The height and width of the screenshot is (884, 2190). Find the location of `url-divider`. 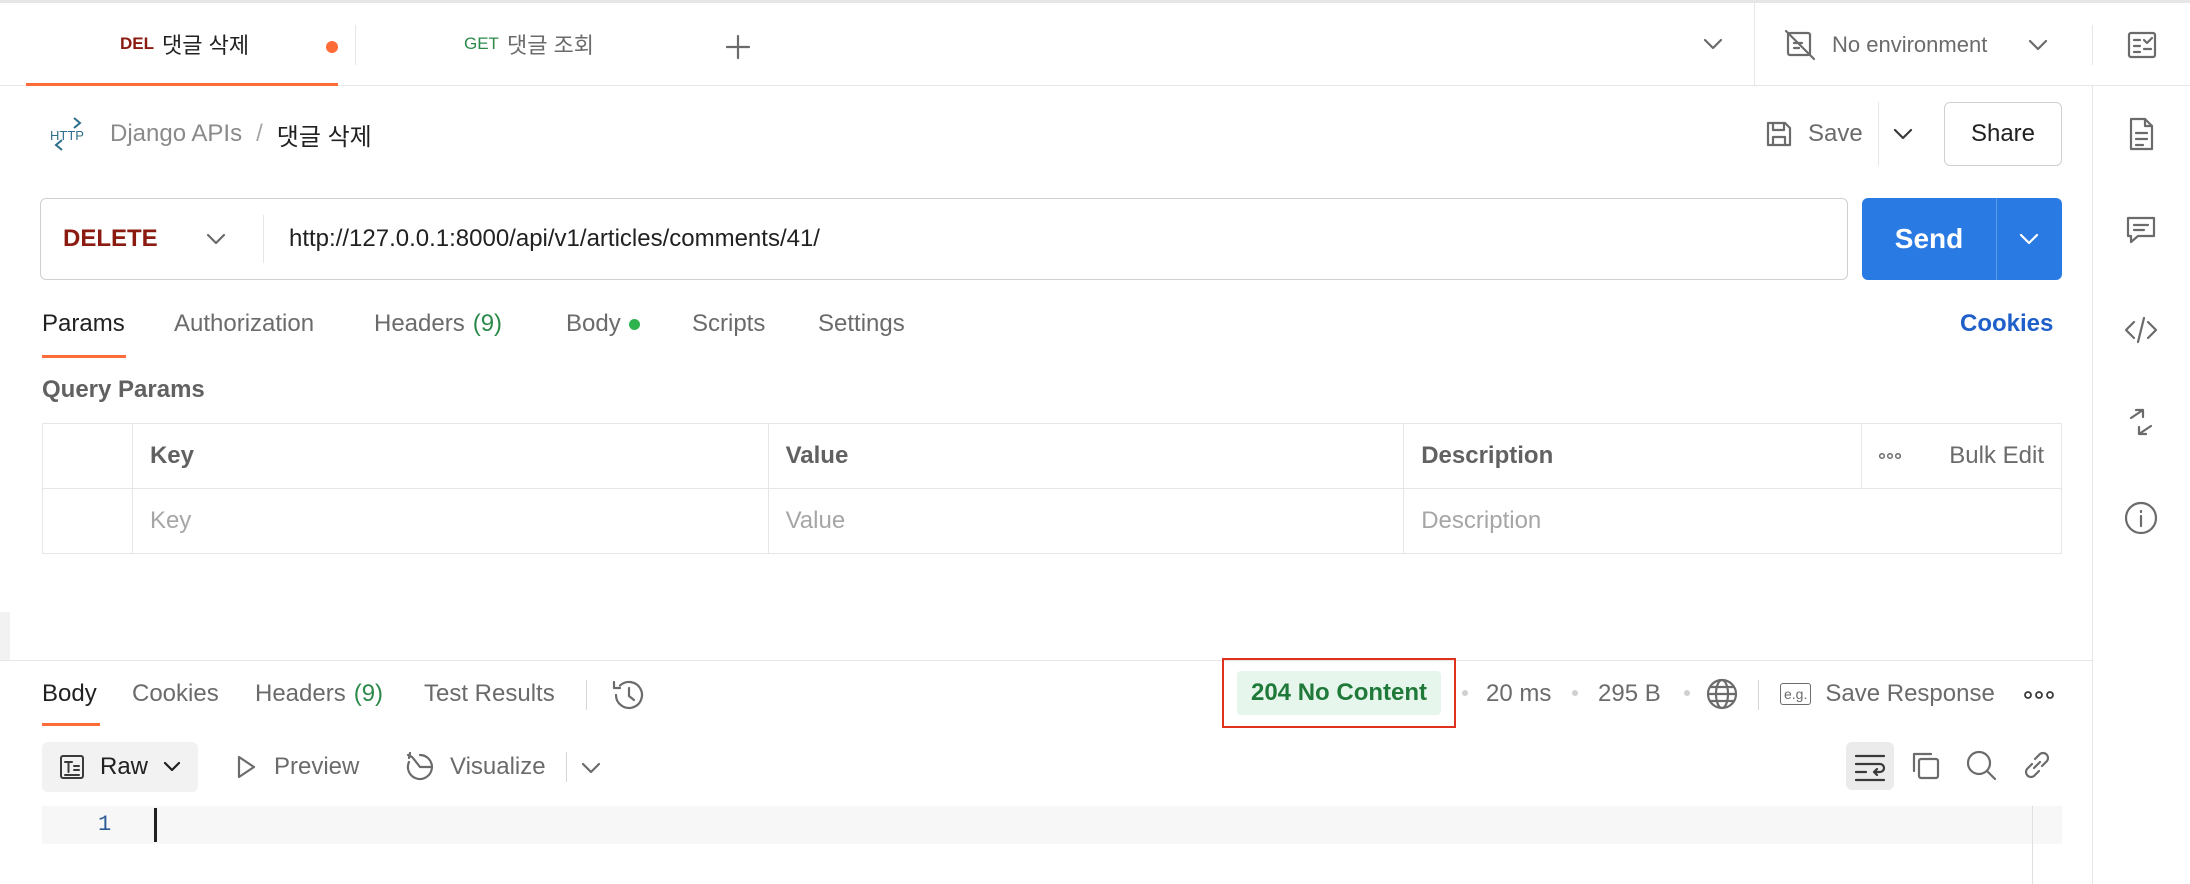

url-divider is located at coordinates (263, 239).